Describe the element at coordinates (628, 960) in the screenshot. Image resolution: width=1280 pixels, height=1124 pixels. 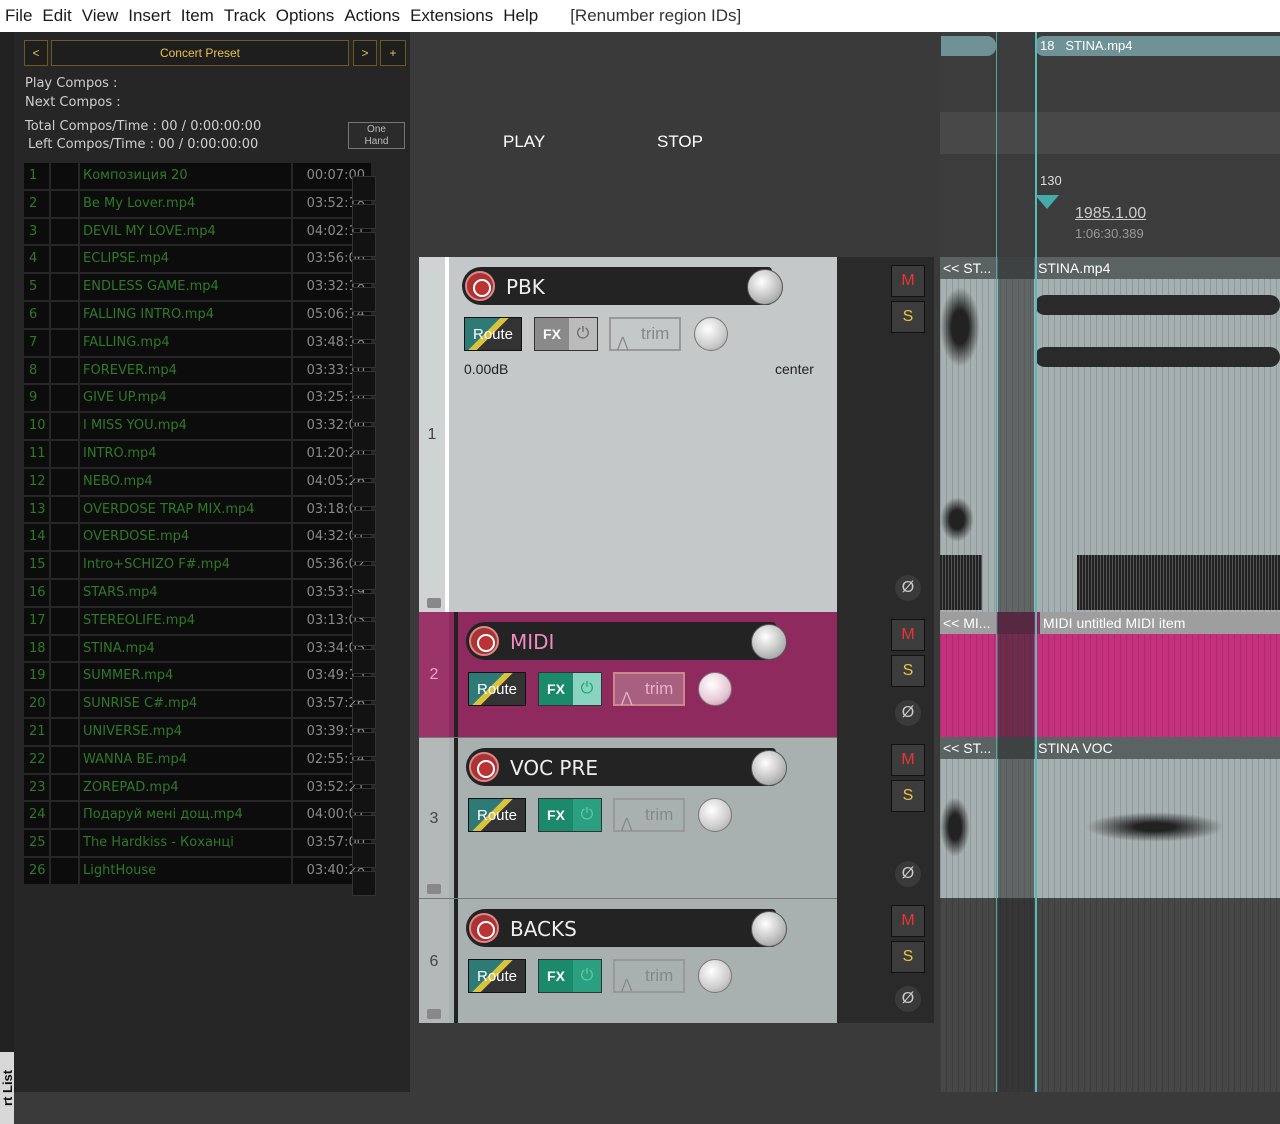
I see `track-backs: 6 BACKS Route FX ⏻ ⋀ trim` at that location.